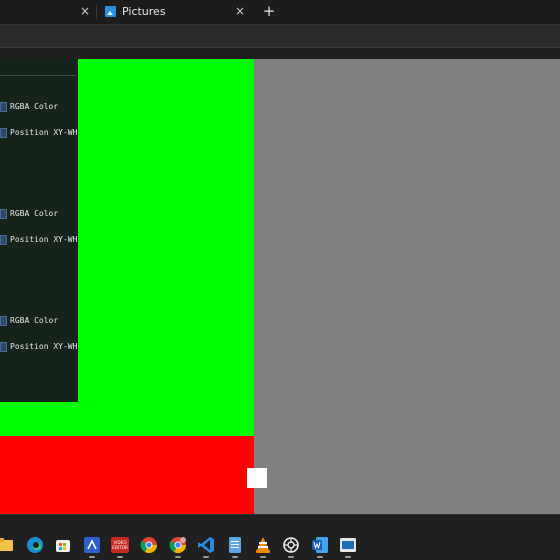  I want to click on tab-label: Pictures, so click(144, 11).